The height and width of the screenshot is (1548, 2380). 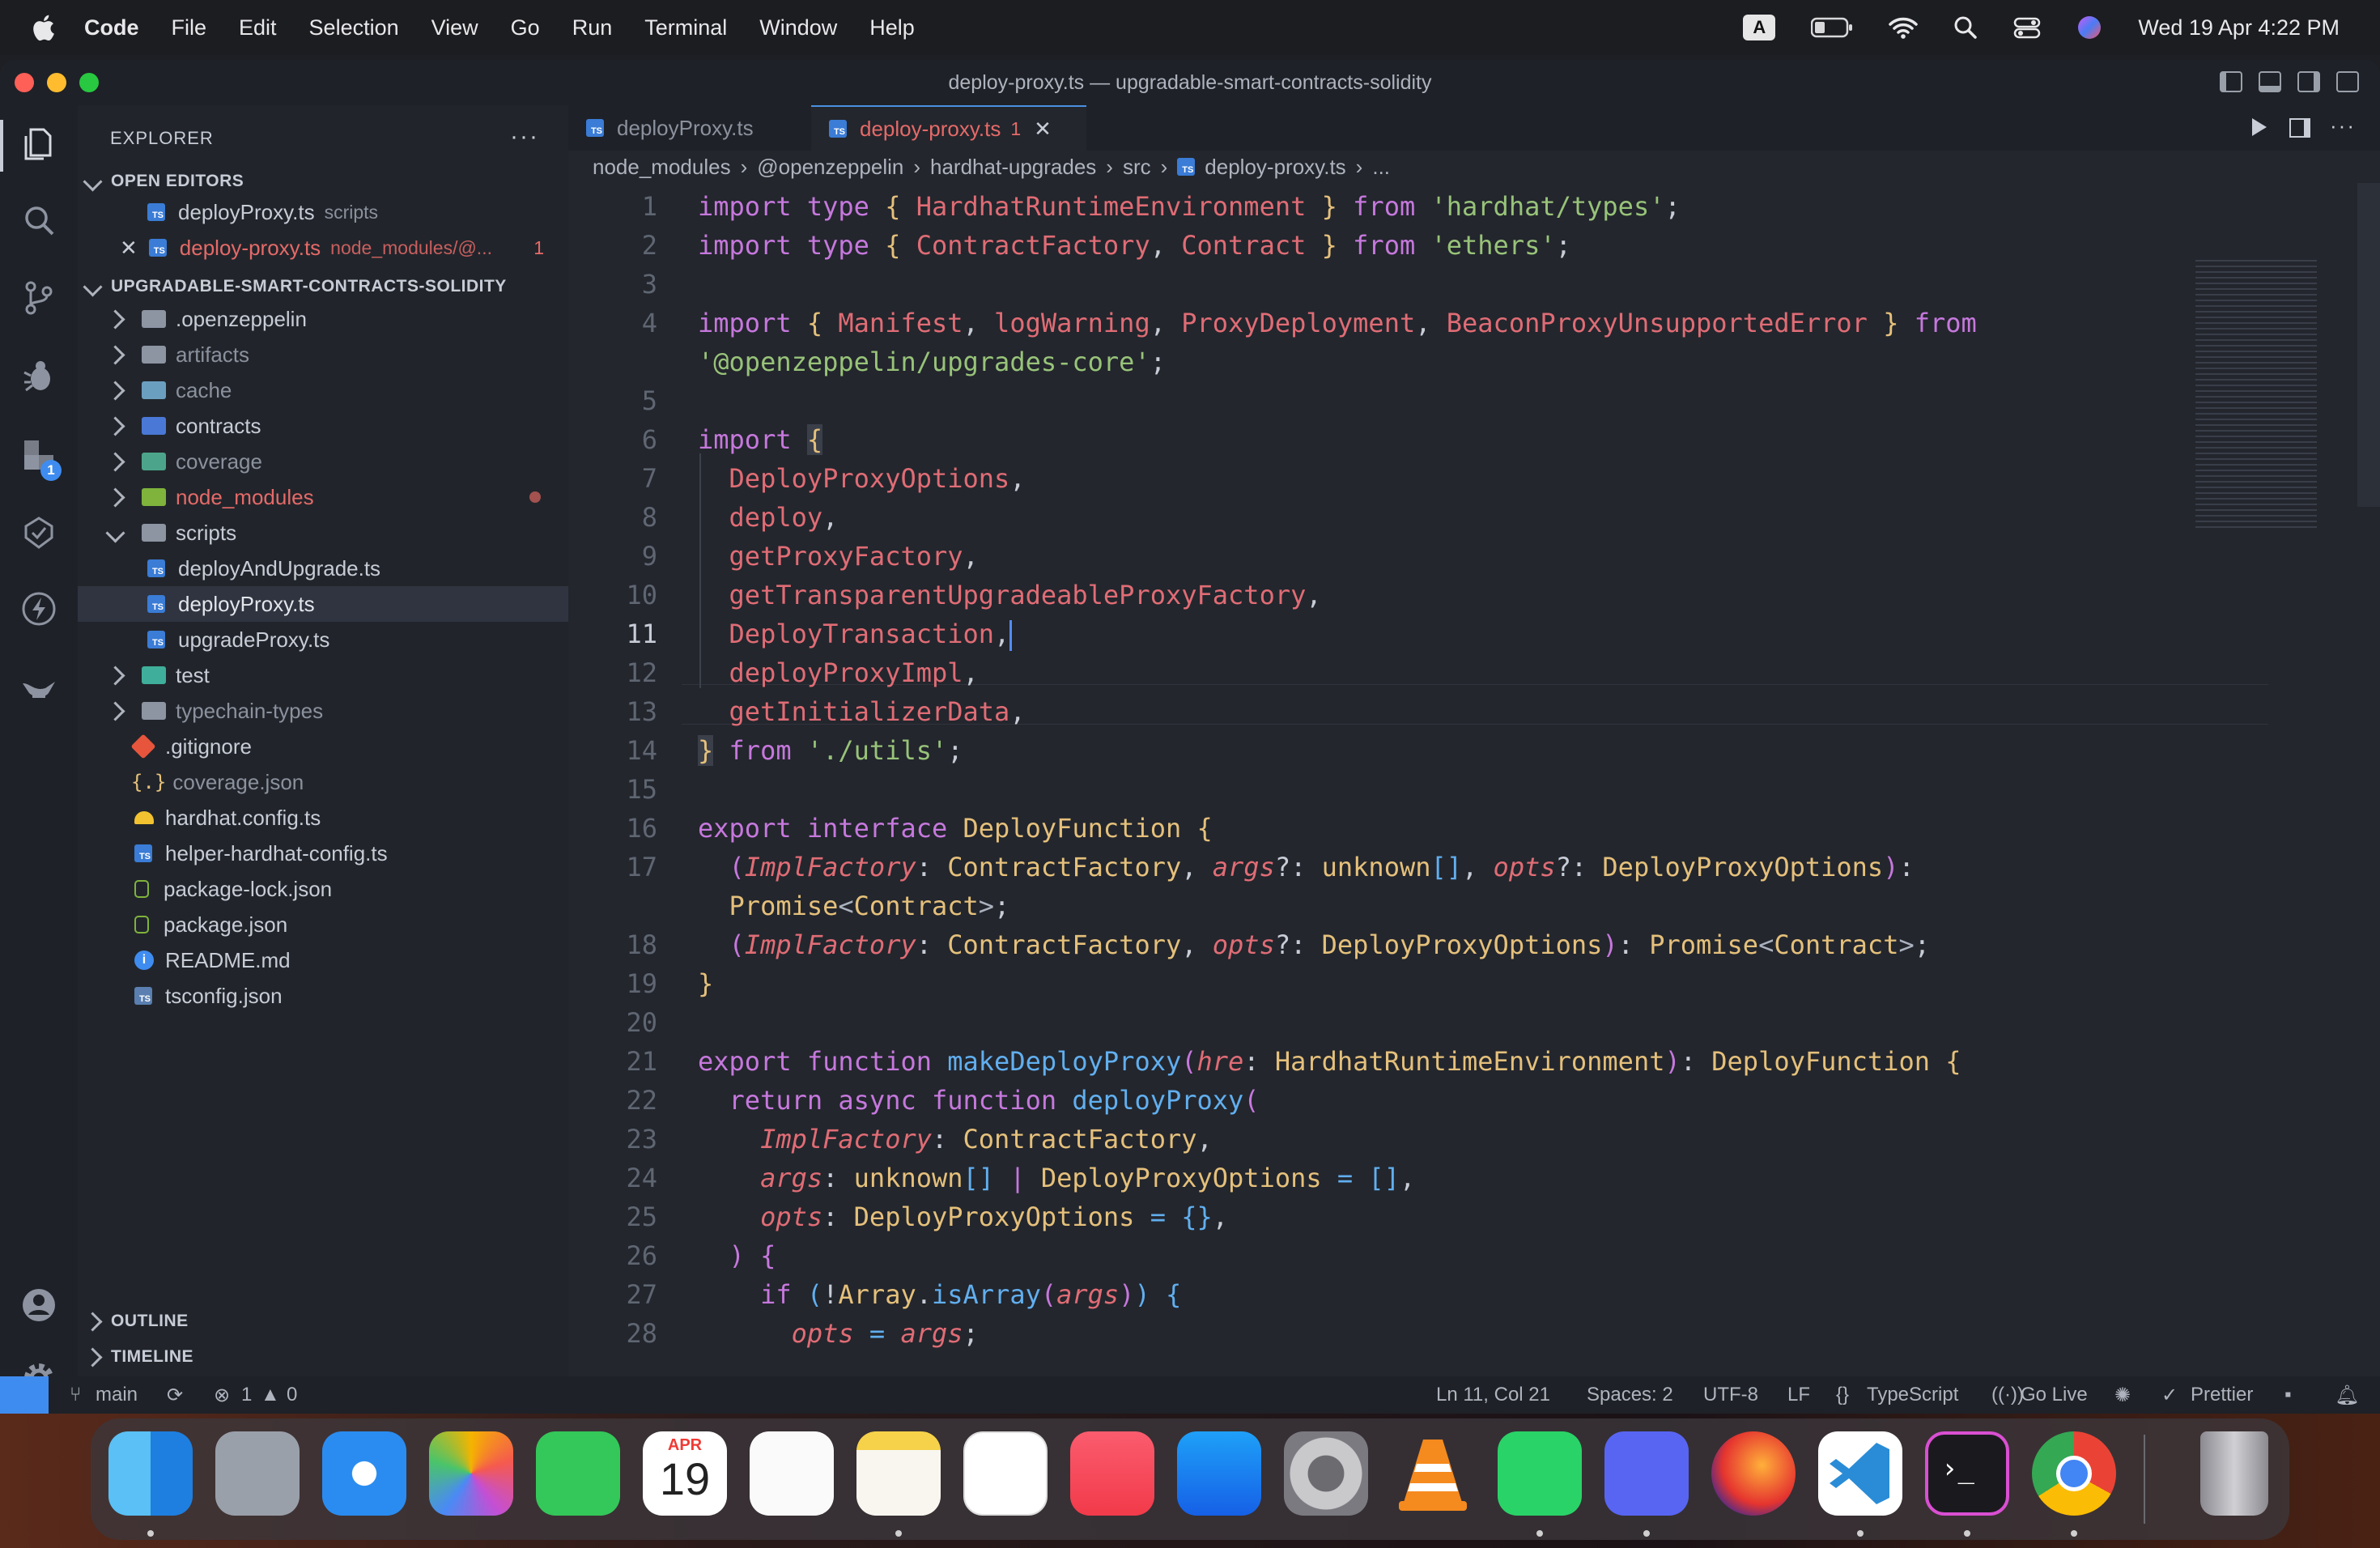 What do you see at coordinates (689, 128) in the screenshot?
I see `tab-deployproxy: TS deployProxy.ts` at bounding box center [689, 128].